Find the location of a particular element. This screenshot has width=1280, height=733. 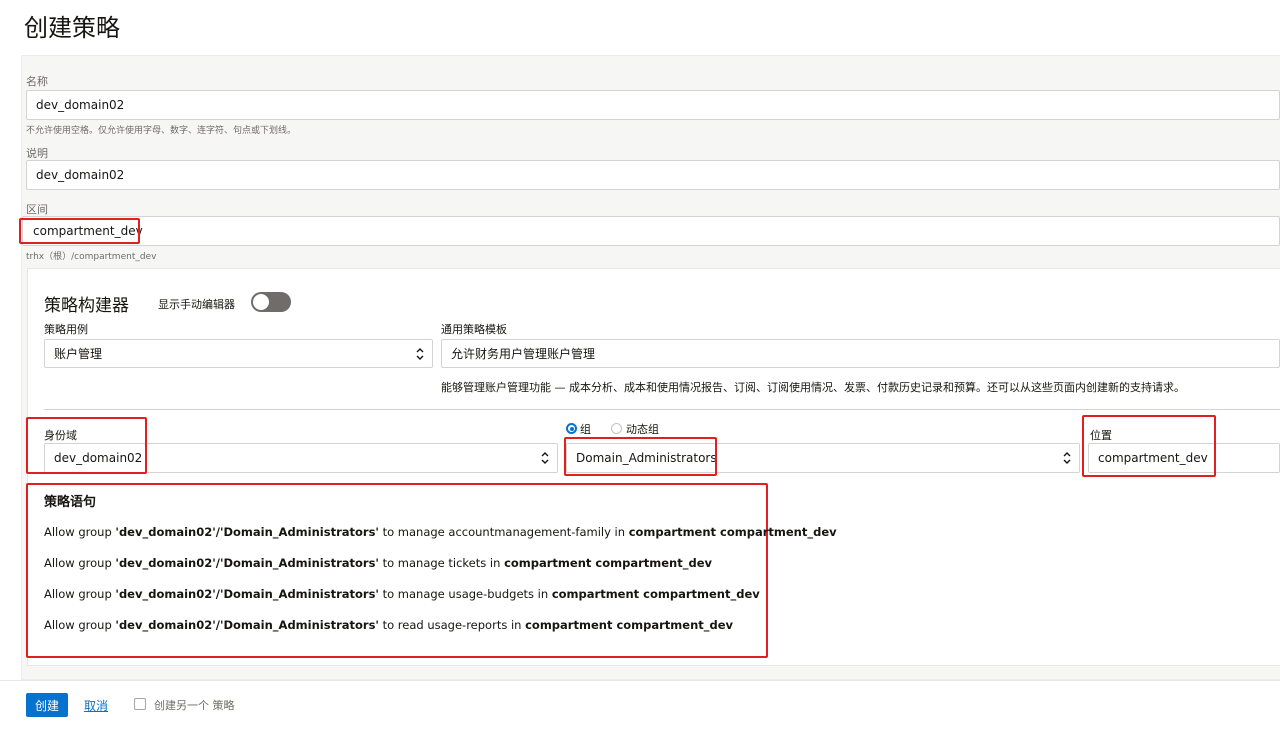

group-select-value: Domain_Administrators is located at coordinates (646, 458).